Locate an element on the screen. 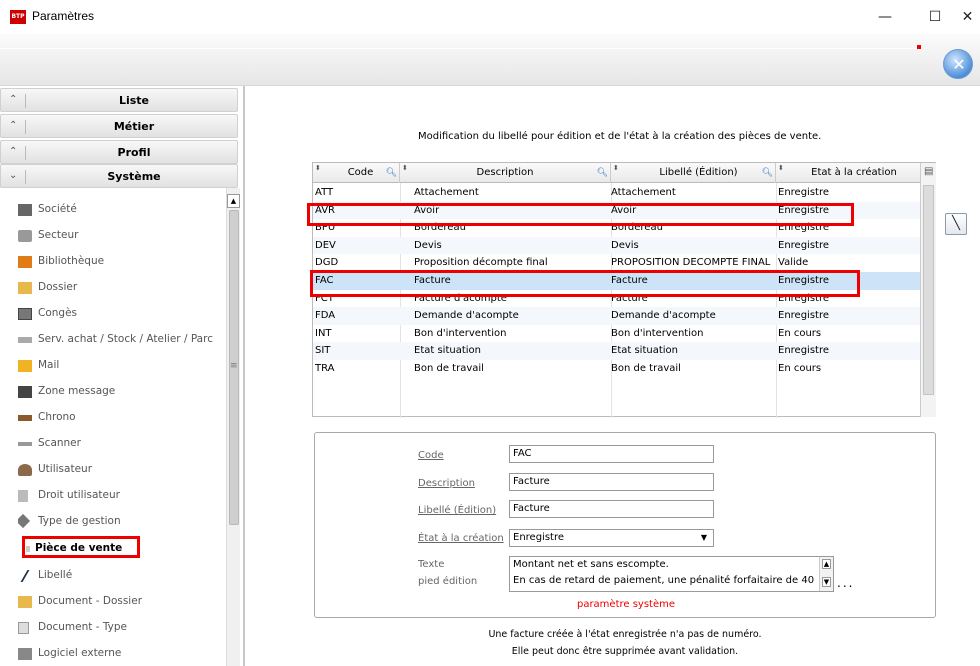 This screenshot has height=666, width=980. building-icon is located at coordinates (25, 210).